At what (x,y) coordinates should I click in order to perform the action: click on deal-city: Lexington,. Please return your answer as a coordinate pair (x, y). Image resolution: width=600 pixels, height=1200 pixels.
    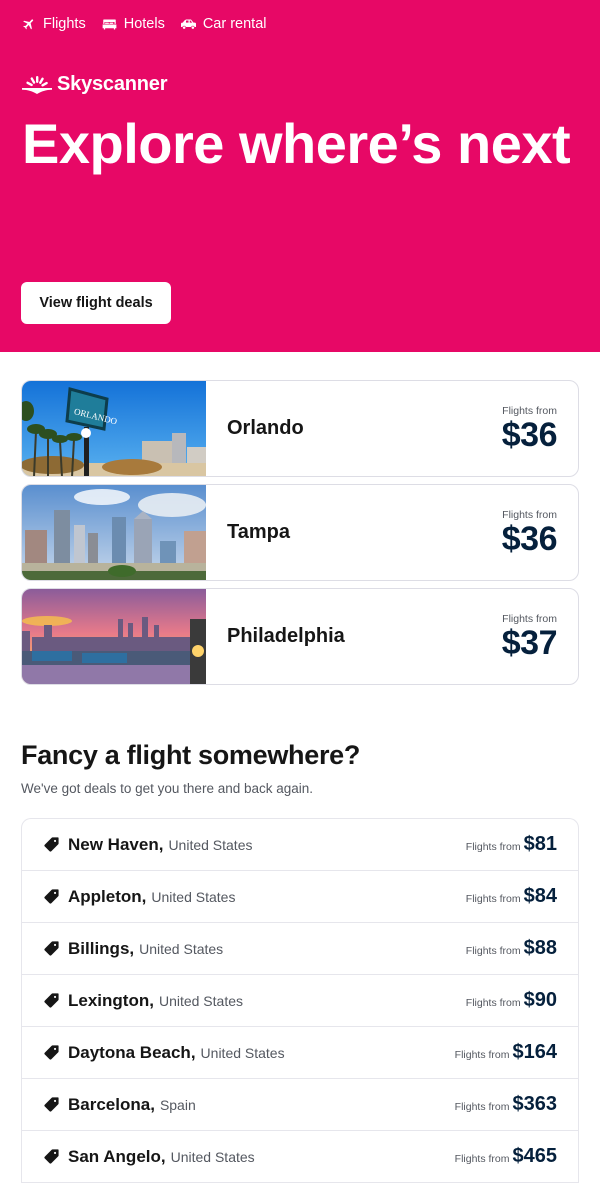
    Looking at the image, I should click on (111, 1000).